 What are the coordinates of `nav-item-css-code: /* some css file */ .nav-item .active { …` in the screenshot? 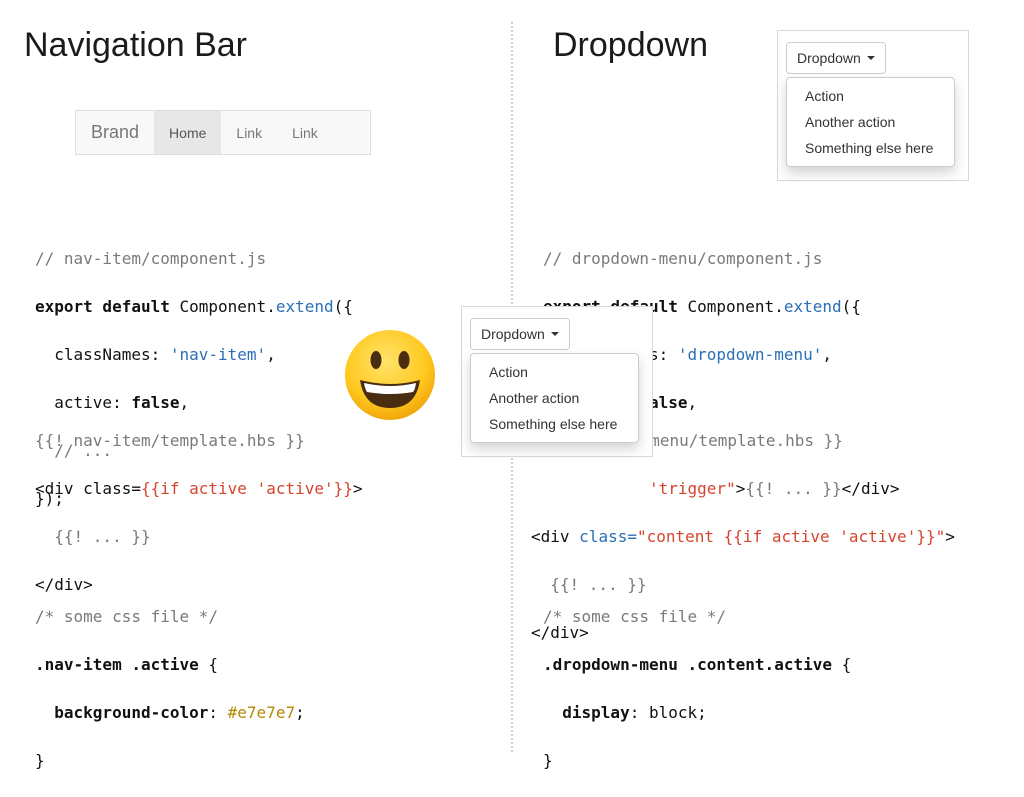 It's located at (170, 688).